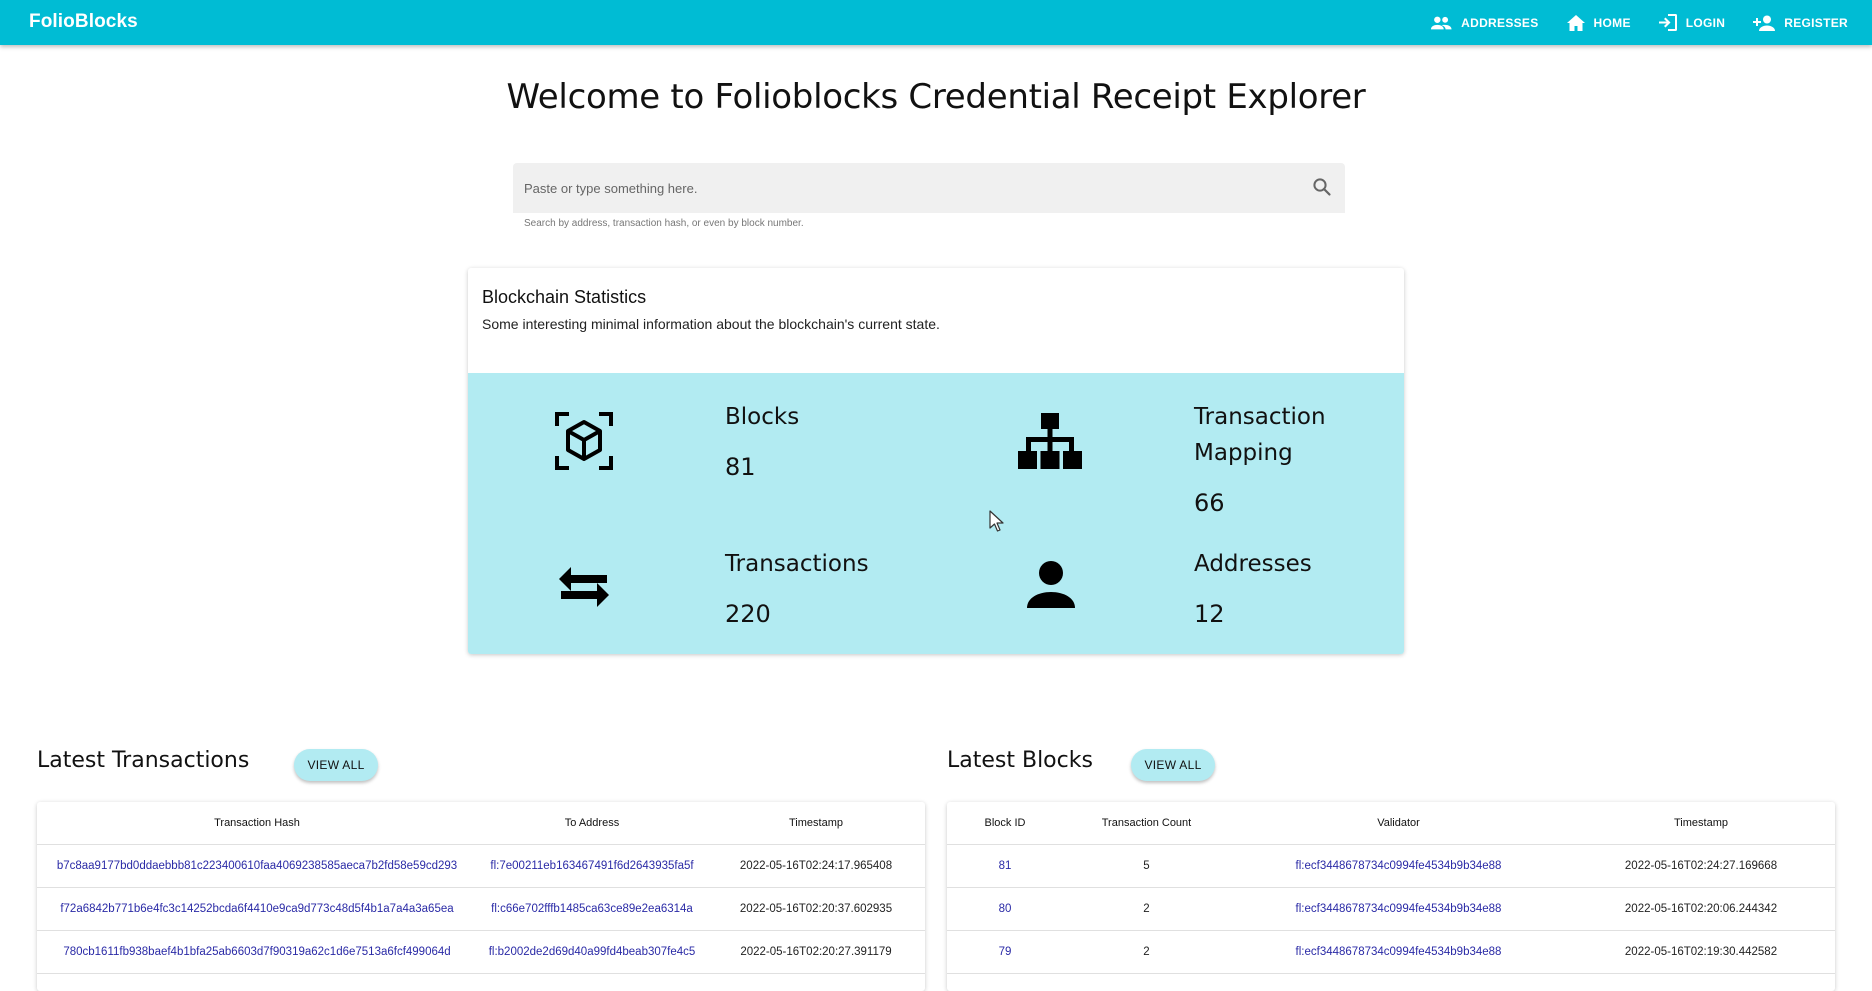 The height and width of the screenshot is (991, 1872). I want to click on transaction-count-cell: 5, so click(1146, 866).